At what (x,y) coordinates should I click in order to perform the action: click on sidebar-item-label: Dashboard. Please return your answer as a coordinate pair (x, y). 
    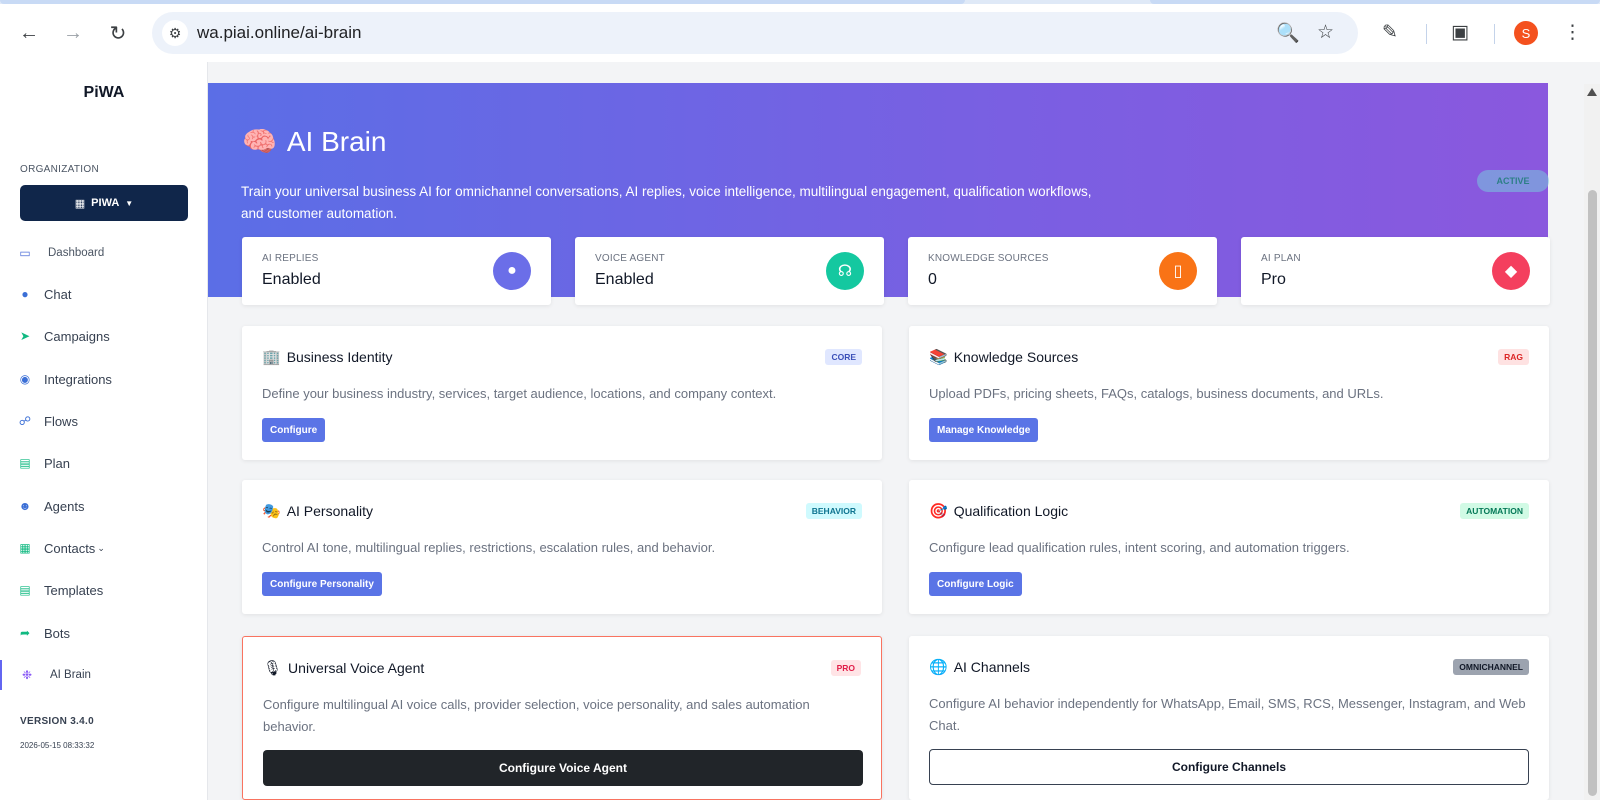
    Looking at the image, I should click on (76, 253).